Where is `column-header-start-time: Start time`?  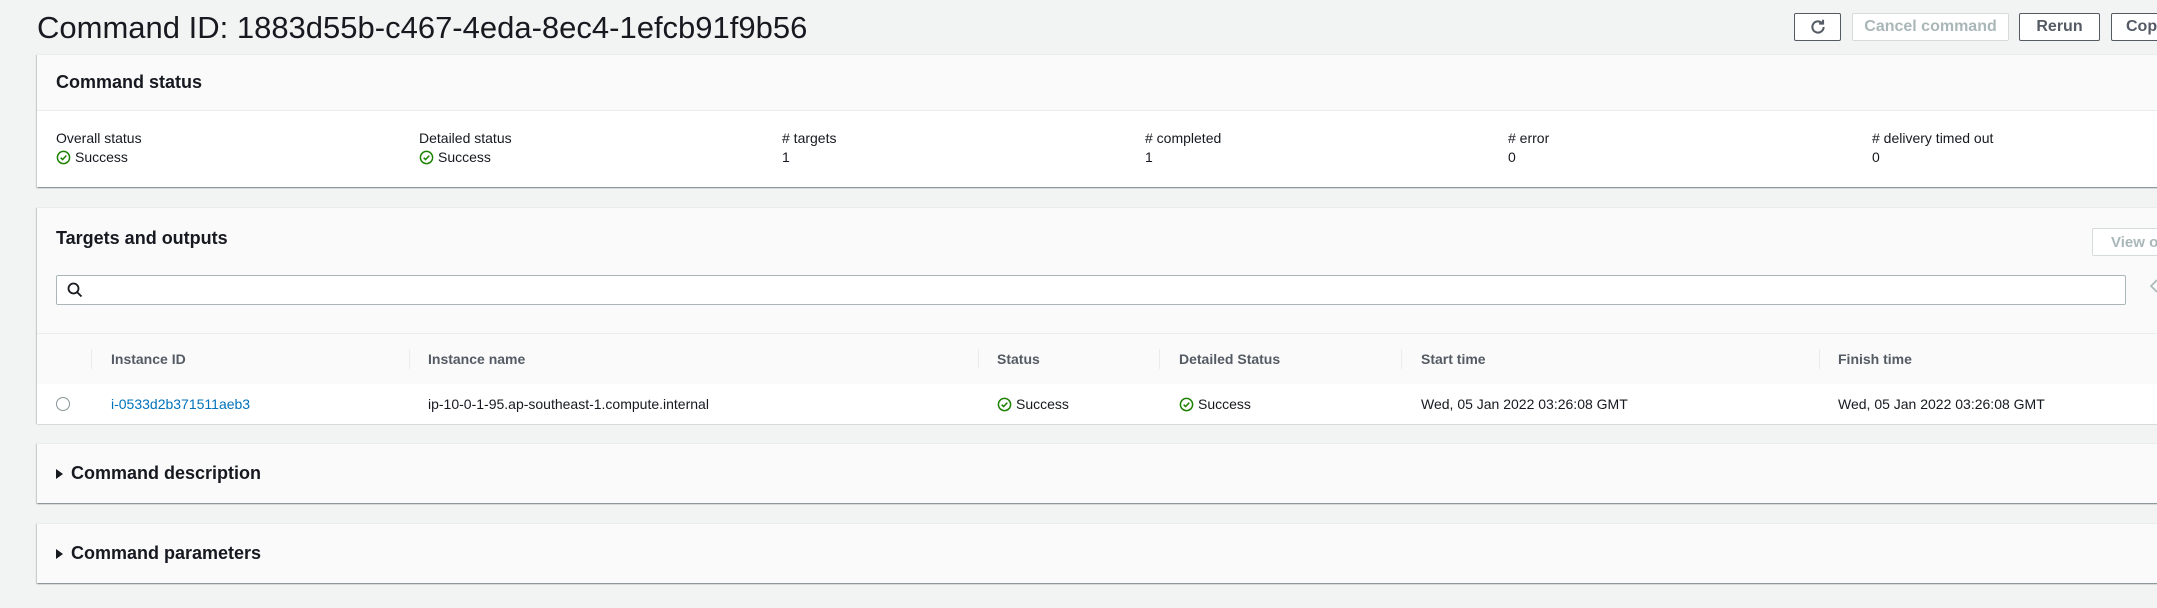
column-header-start-time: Start time is located at coordinates (1453, 359).